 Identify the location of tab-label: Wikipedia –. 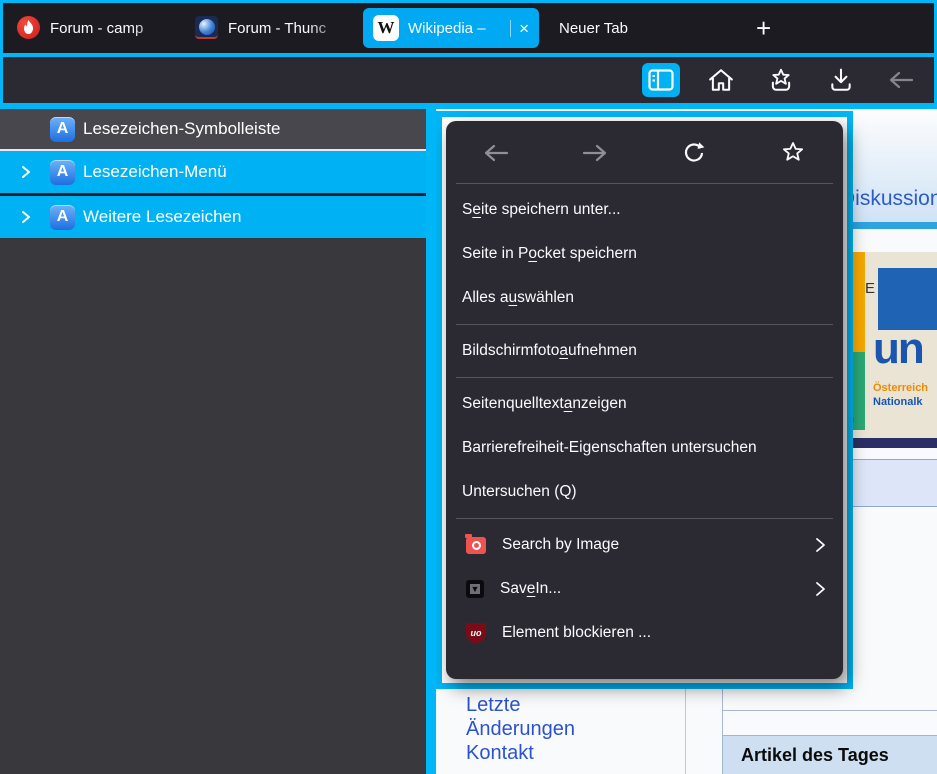
(447, 28).